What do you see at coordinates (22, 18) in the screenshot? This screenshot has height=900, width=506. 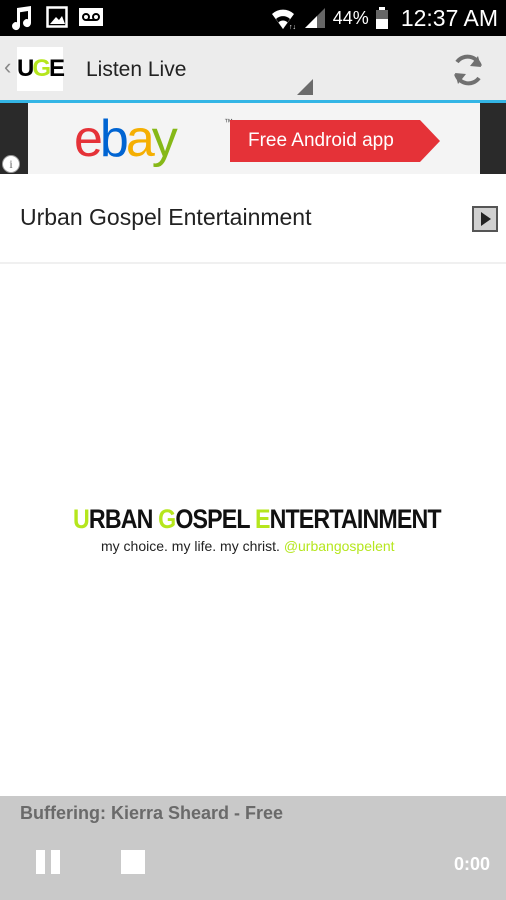 I see `music-note-icon` at bounding box center [22, 18].